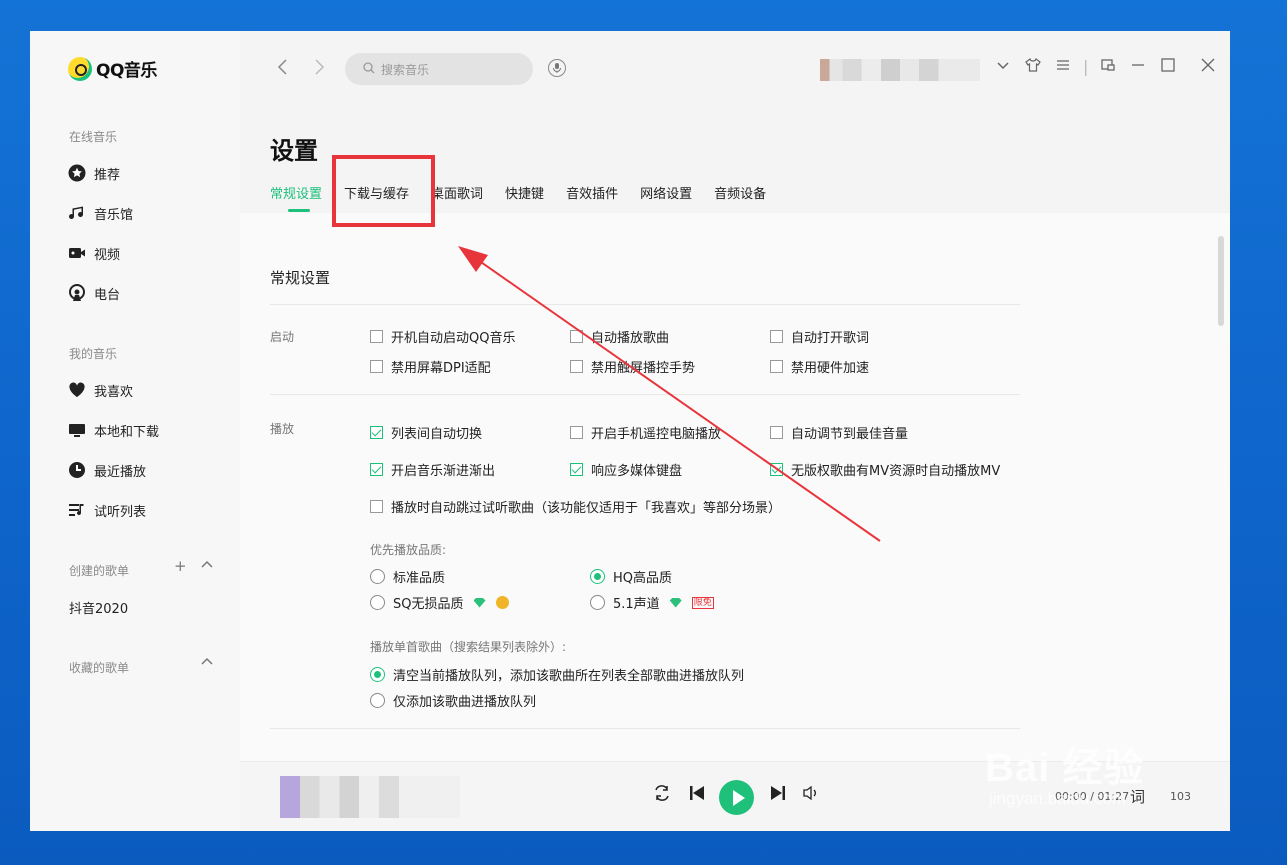  What do you see at coordinates (294, 151) in the screenshot?
I see `page-title: 设置` at bounding box center [294, 151].